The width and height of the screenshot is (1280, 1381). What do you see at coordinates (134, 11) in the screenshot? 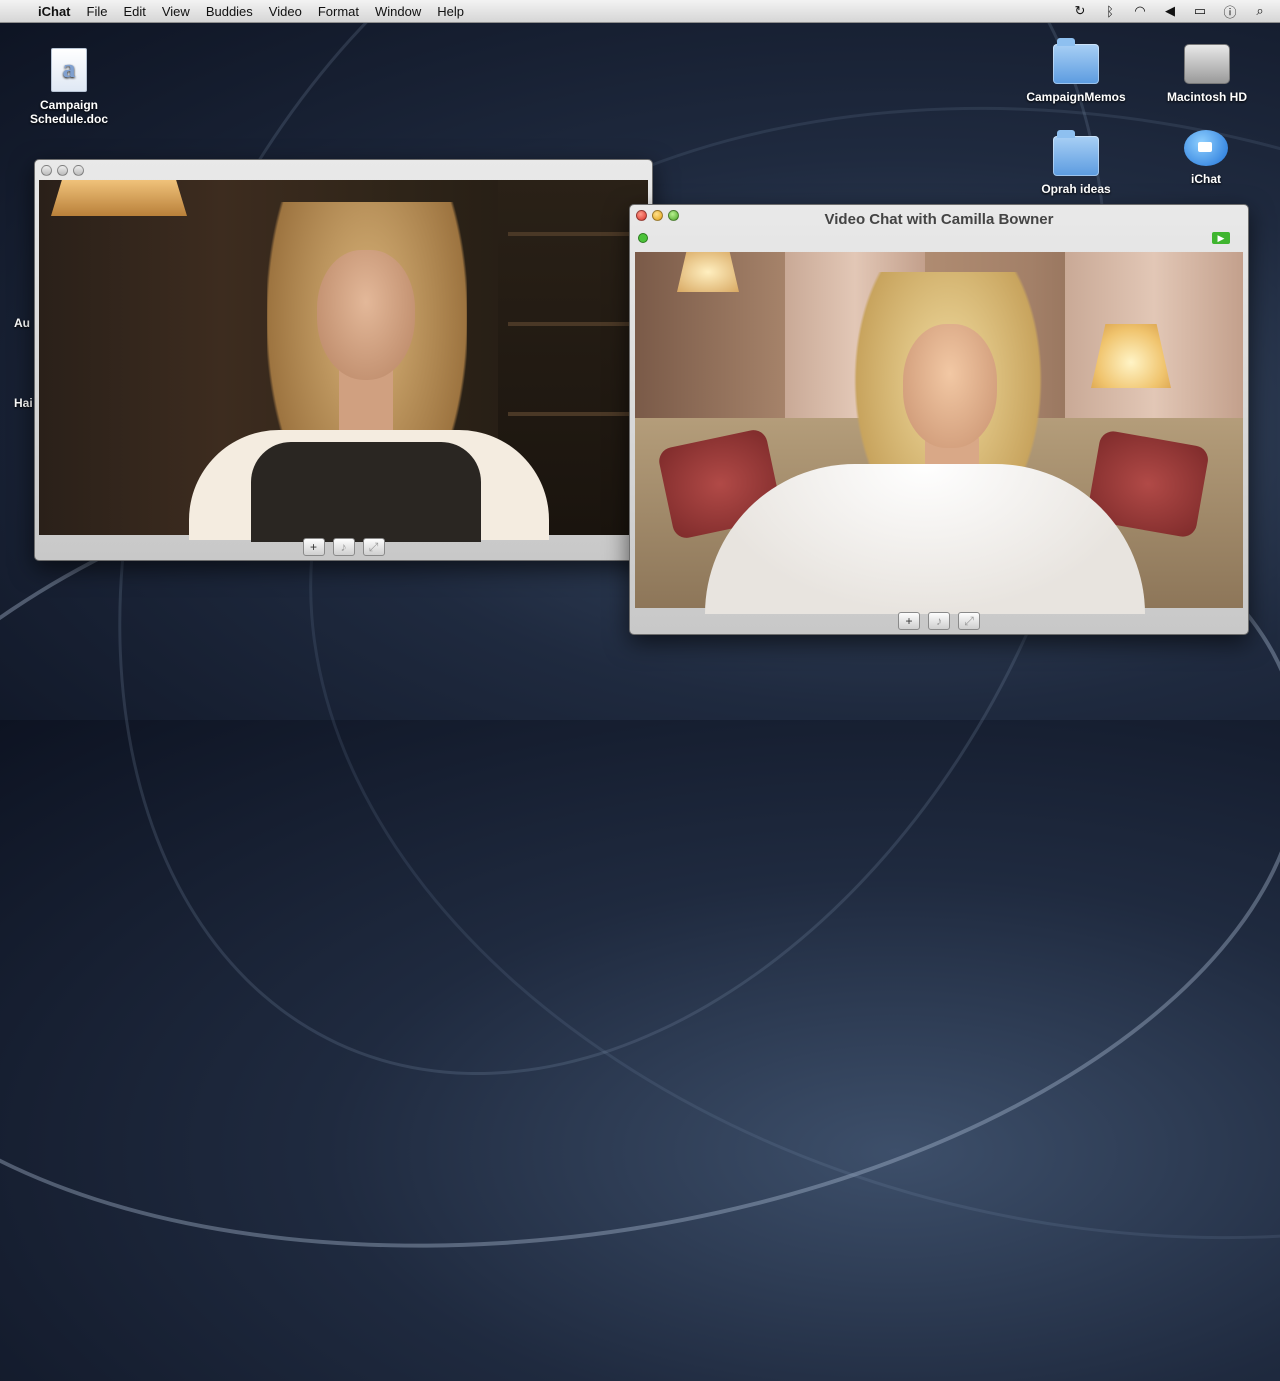
I see `menu-edit: Edit` at bounding box center [134, 11].